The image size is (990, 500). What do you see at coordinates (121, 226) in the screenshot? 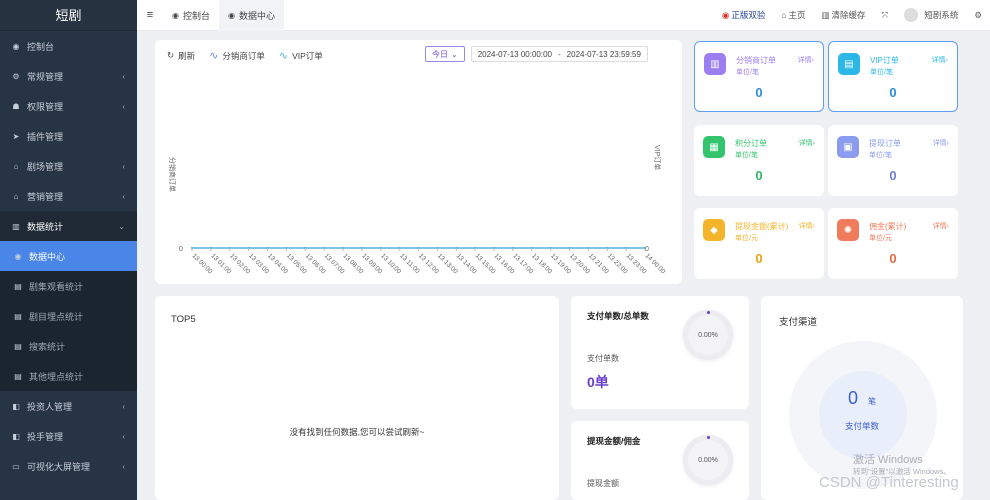
I see `chevron-icon: ⌄` at bounding box center [121, 226].